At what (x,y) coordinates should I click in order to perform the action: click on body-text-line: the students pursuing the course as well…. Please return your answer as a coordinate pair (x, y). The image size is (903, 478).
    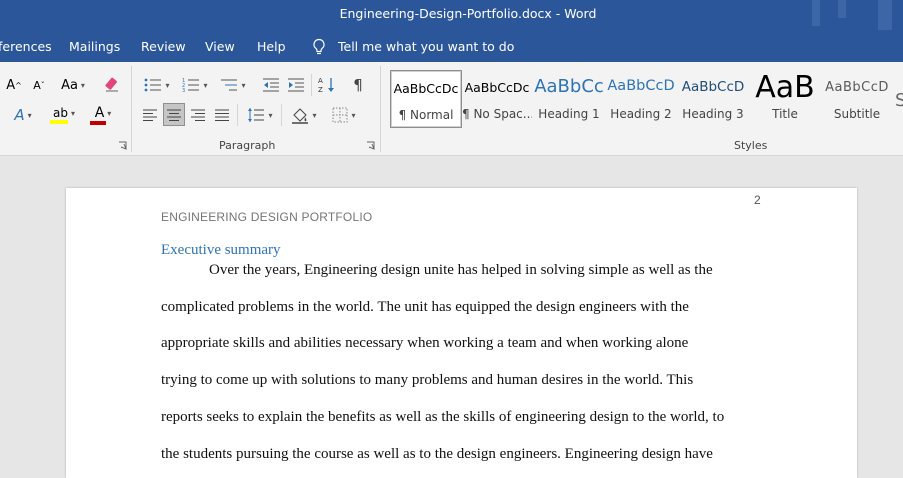
    Looking at the image, I should click on (437, 454).